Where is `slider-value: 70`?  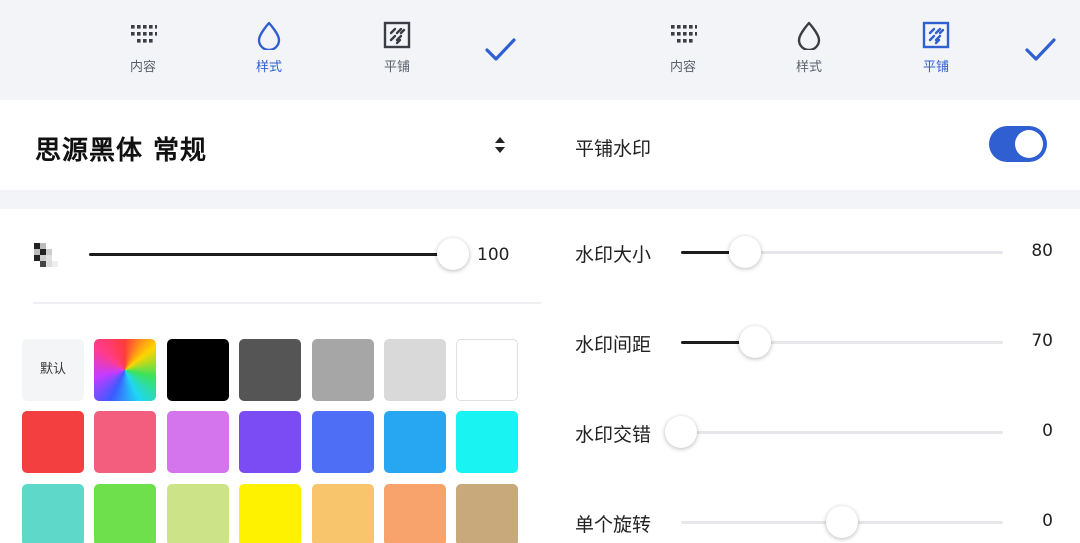
slider-value: 70 is located at coordinates (1042, 341).